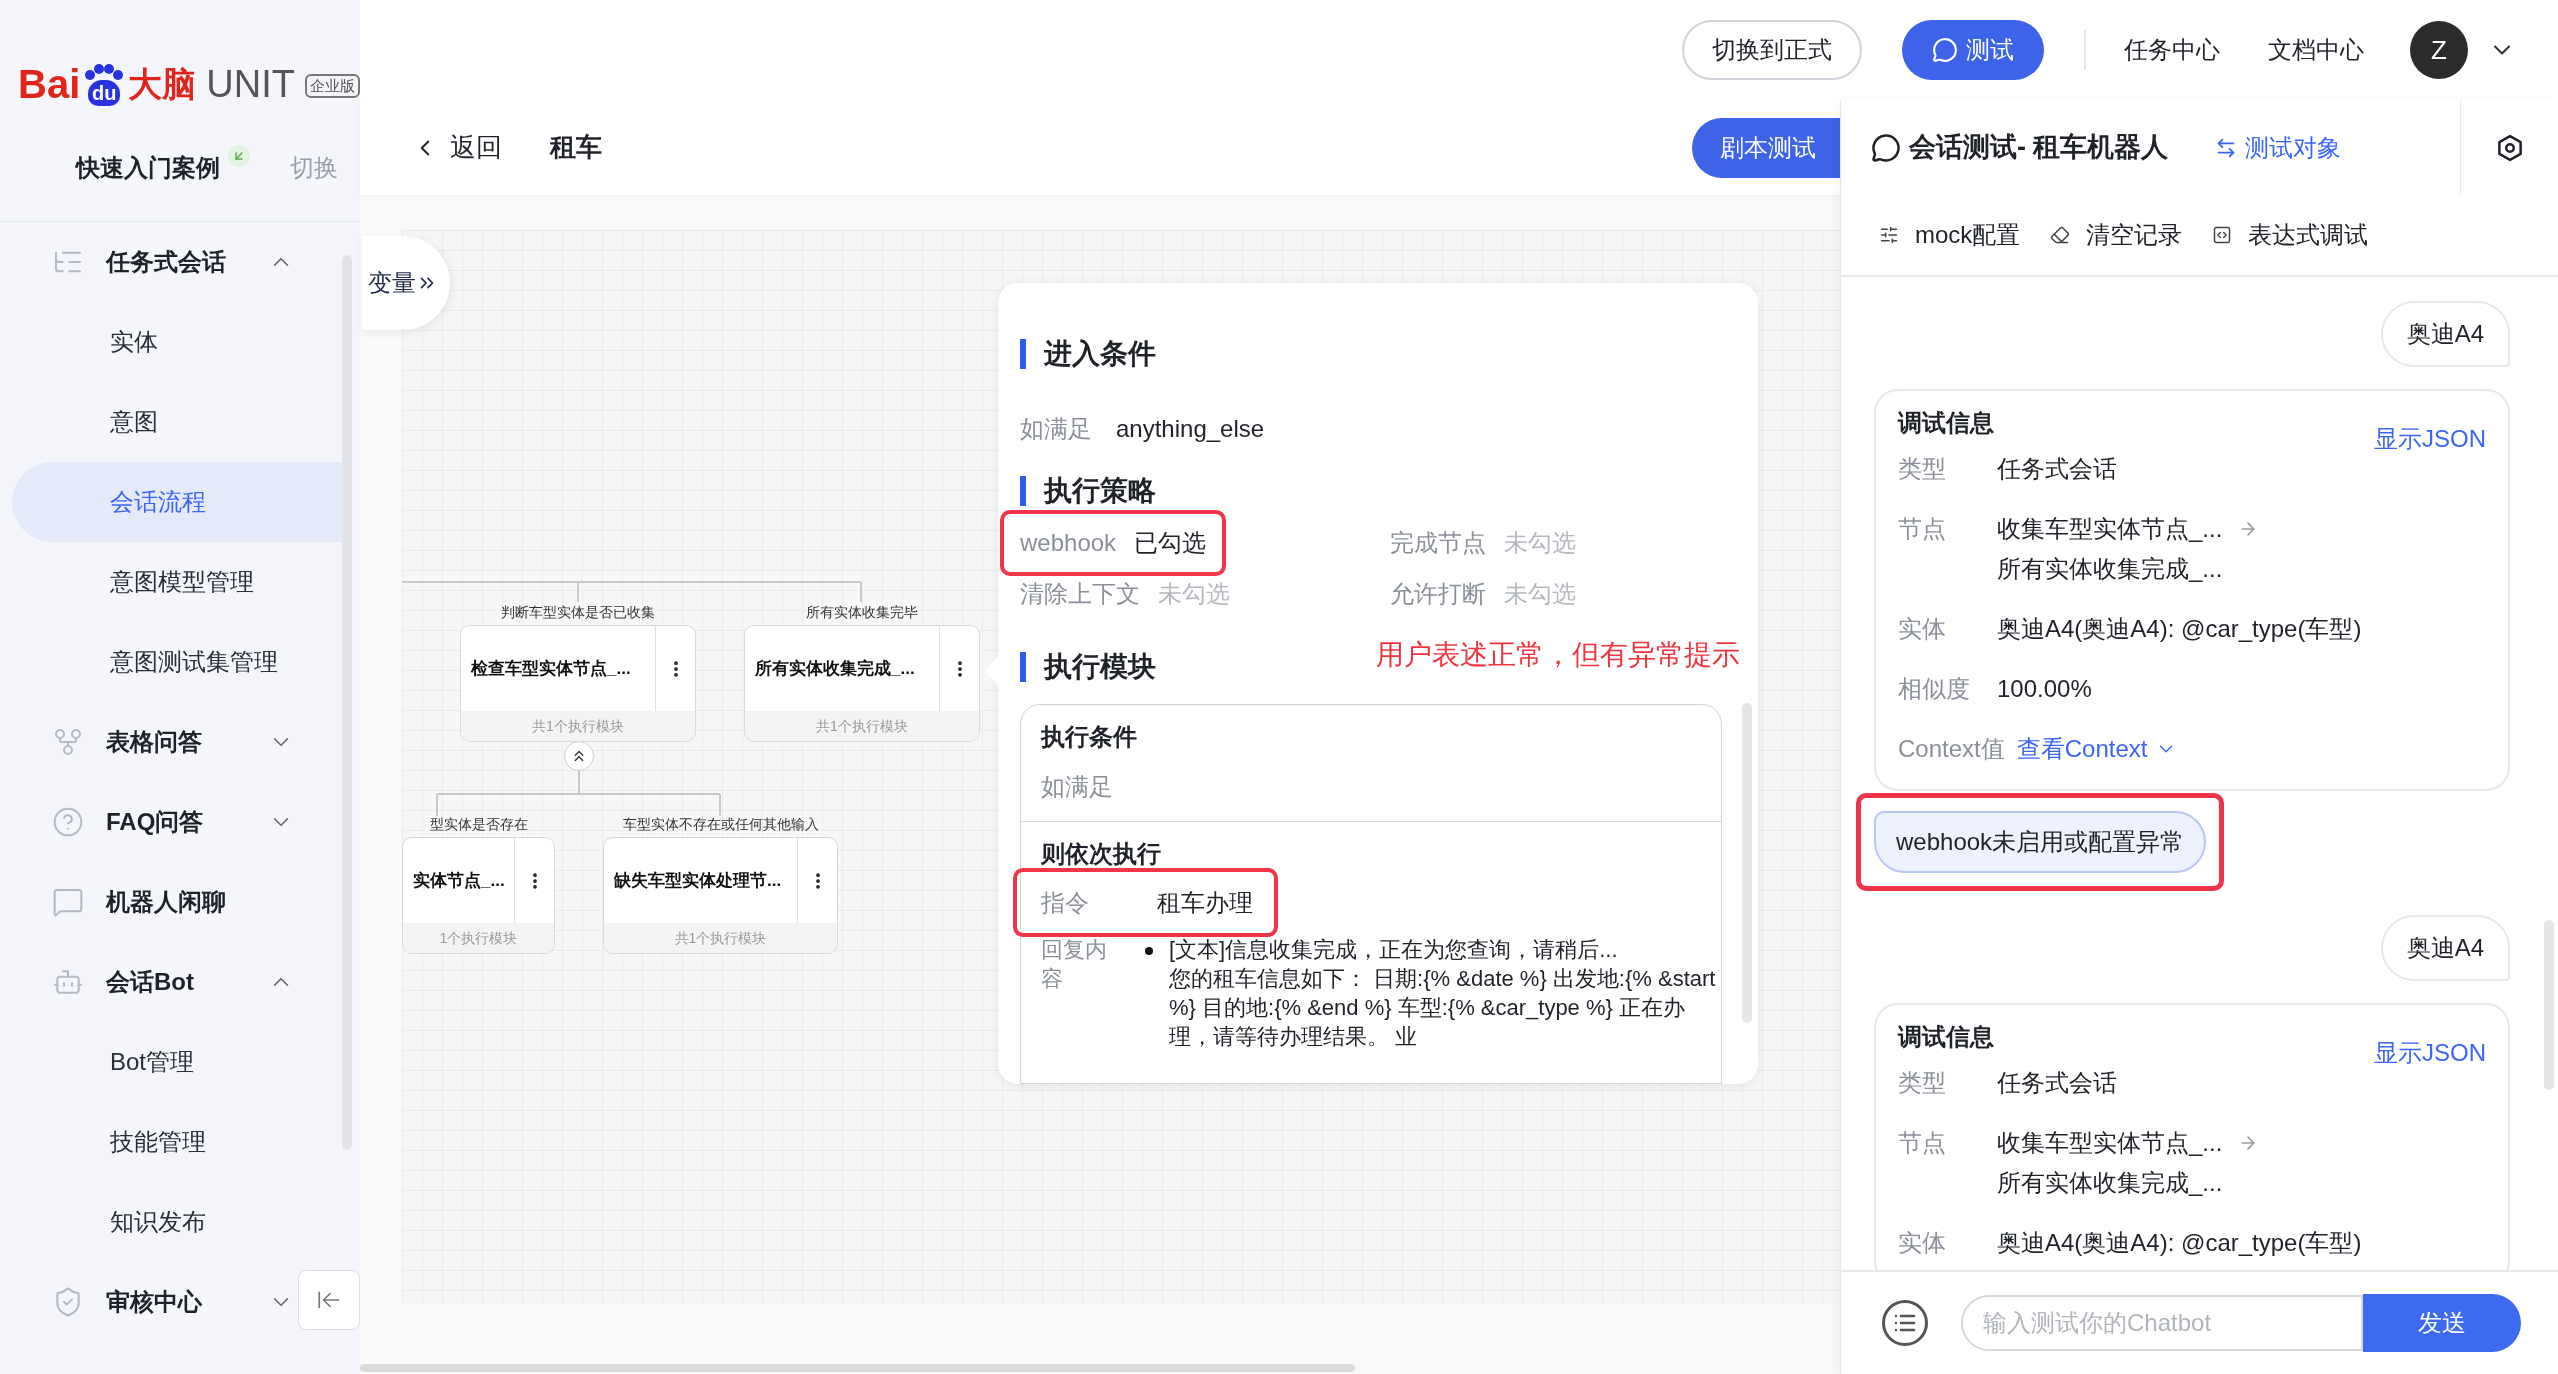 This screenshot has height=1374, width=2558. What do you see at coordinates (2277, 147) in the screenshot?
I see `test-target-link: 测试对象` at bounding box center [2277, 147].